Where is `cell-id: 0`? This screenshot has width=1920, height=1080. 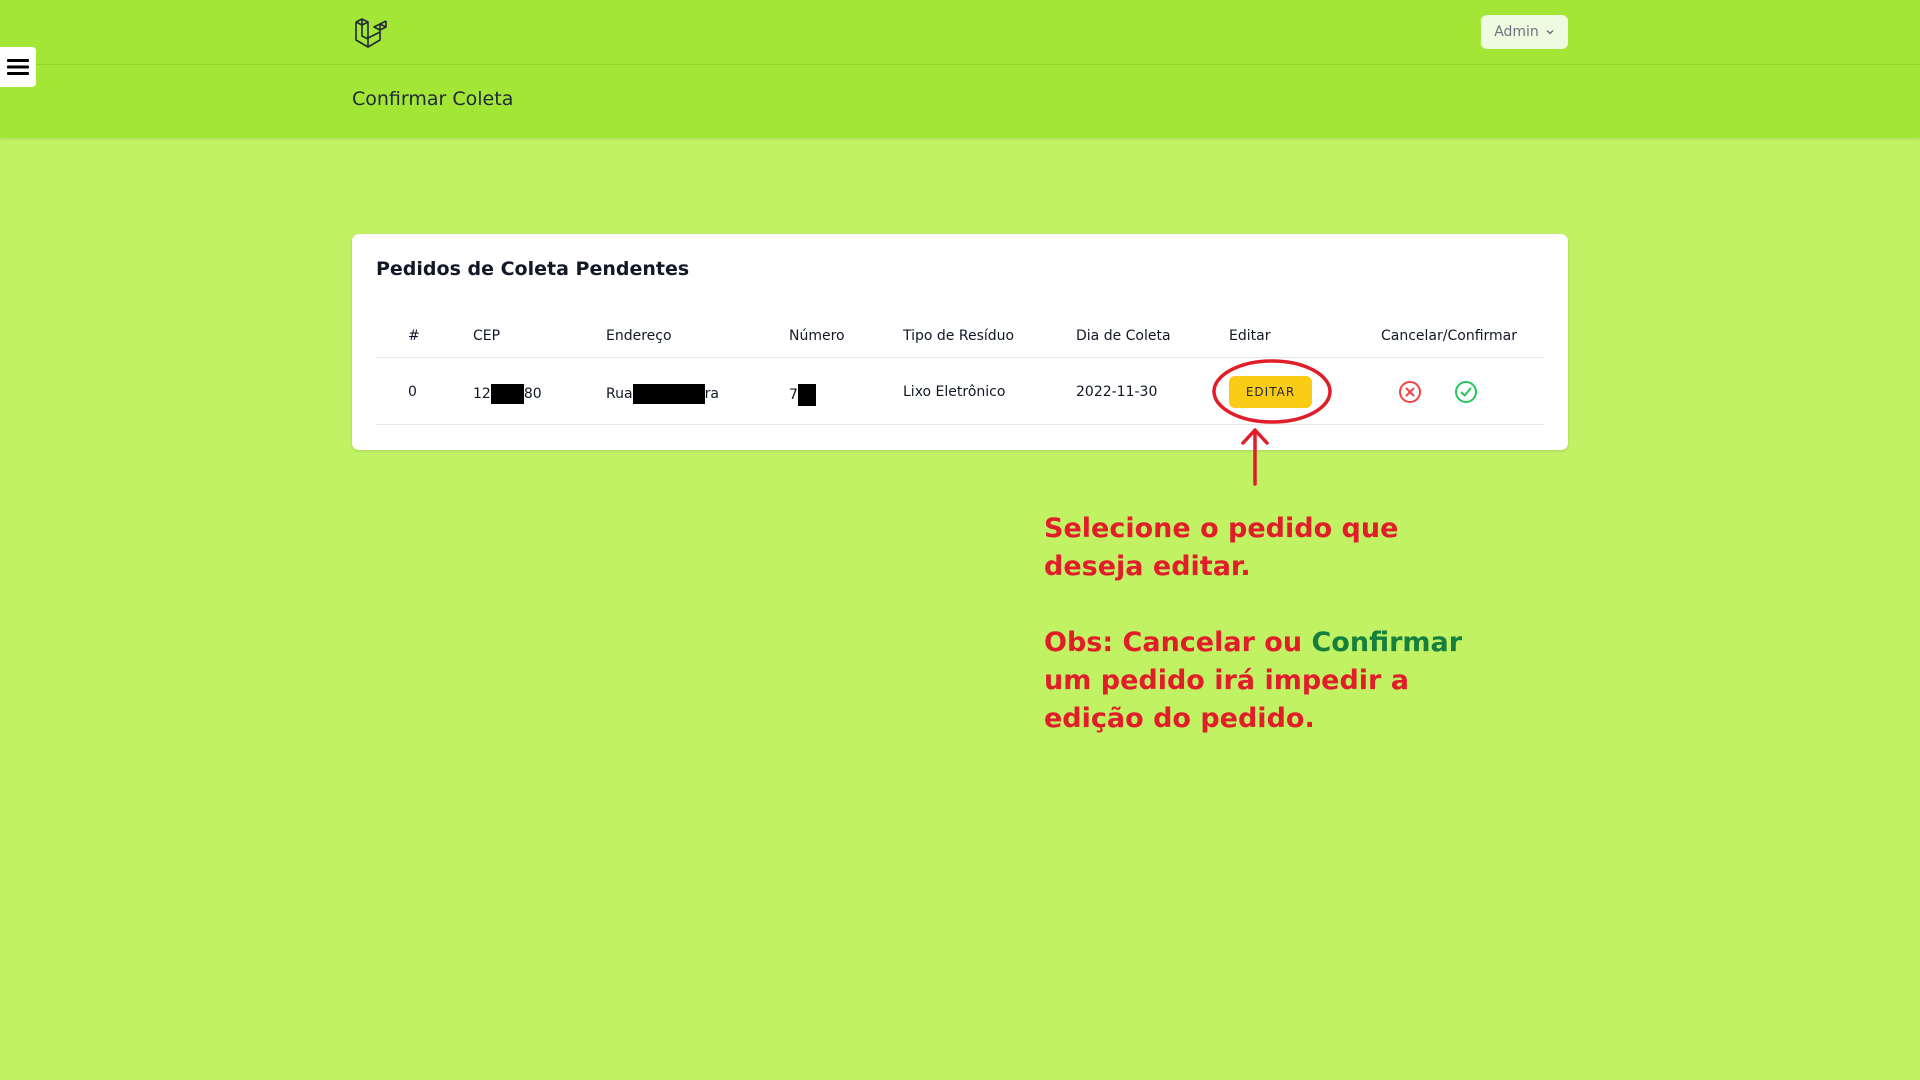 cell-id: 0 is located at coordinates (412, 392).